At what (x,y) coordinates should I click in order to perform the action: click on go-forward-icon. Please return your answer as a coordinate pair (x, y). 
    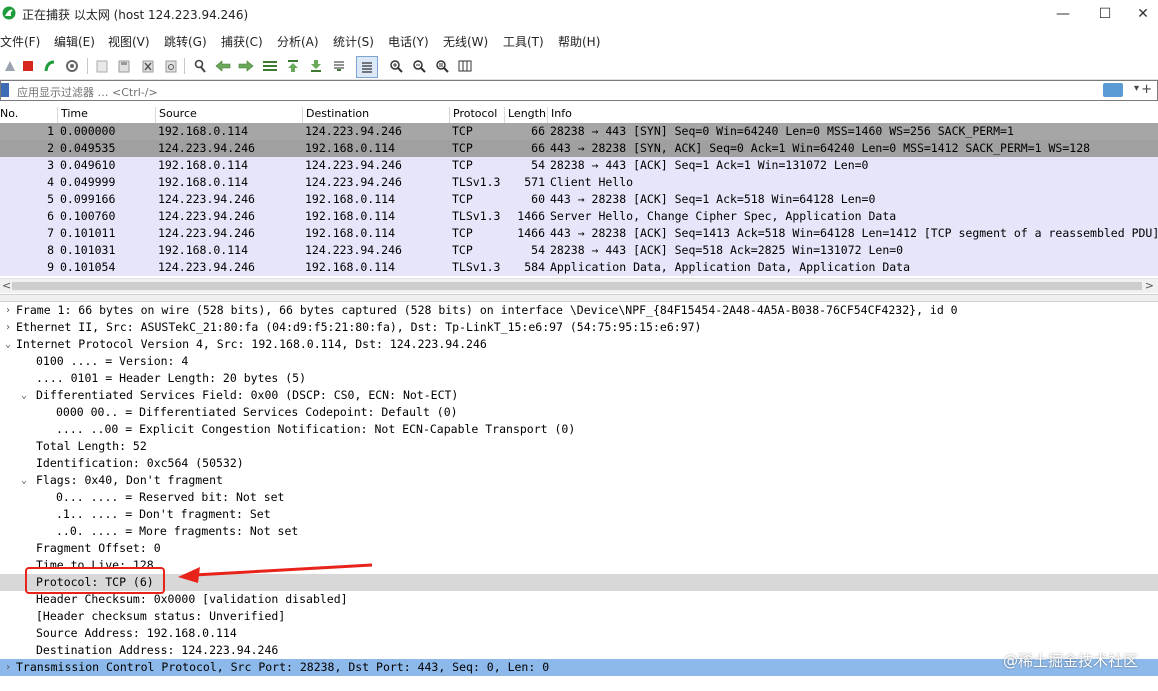
    Looking at the image, I should click on (246, 66).